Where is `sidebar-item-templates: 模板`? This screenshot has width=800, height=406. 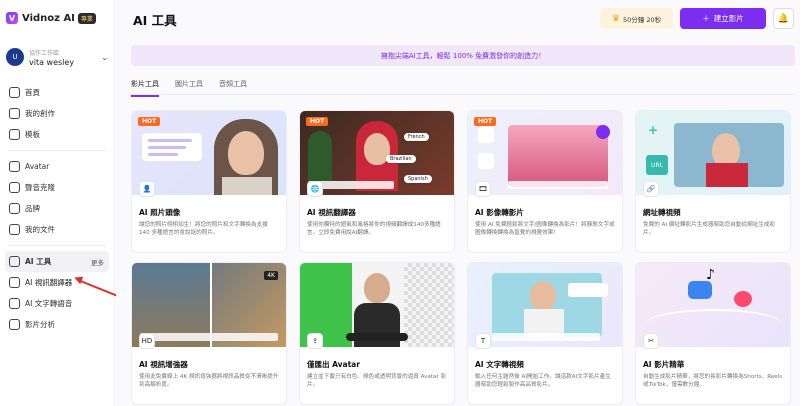
sidebar-item-templates: 模板 is located at coordinates (57, 134).